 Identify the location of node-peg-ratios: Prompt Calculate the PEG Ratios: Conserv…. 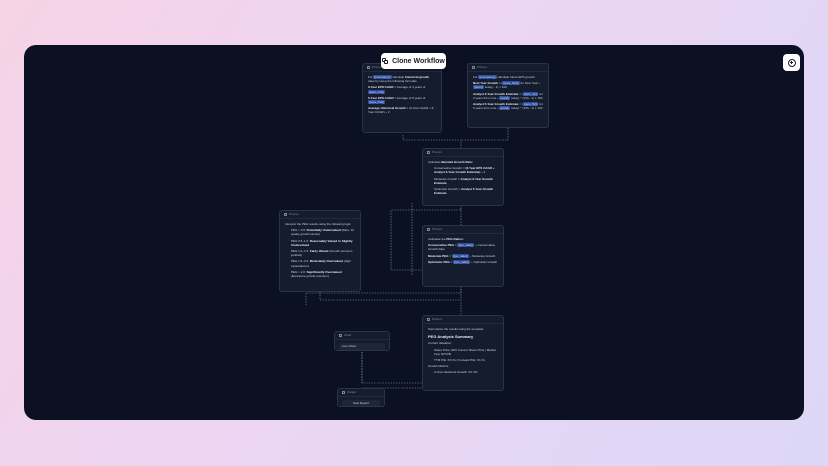
(463, 256).